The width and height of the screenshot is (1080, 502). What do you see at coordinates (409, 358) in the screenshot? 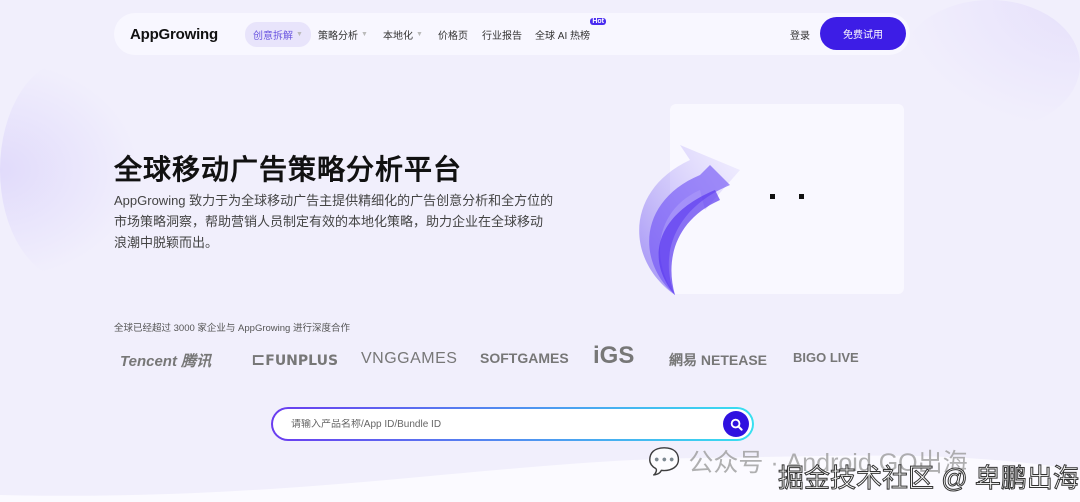
I see `partner-logo-vnggames: VNGGAMES` at bounding box center [409, 358].